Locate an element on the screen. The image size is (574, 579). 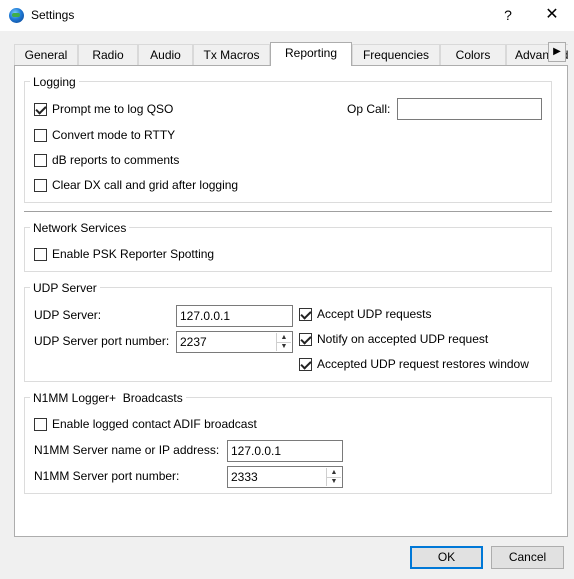
tab-frequencies: Frequencies is located at coordinates (396, 54).